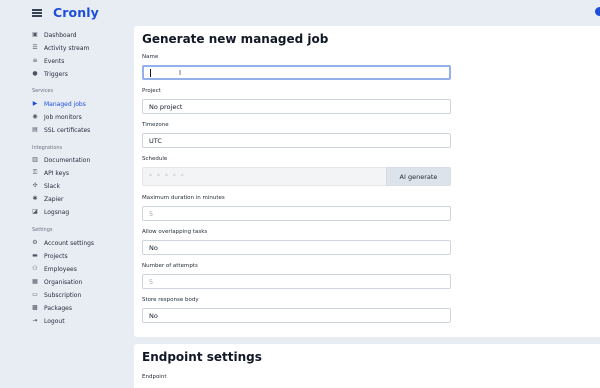 This screenshot has width=600, height=388. Describe the element at coordinates (170, 266) in the screenshot. I see `attempts-label: Number of attempts` at that location.